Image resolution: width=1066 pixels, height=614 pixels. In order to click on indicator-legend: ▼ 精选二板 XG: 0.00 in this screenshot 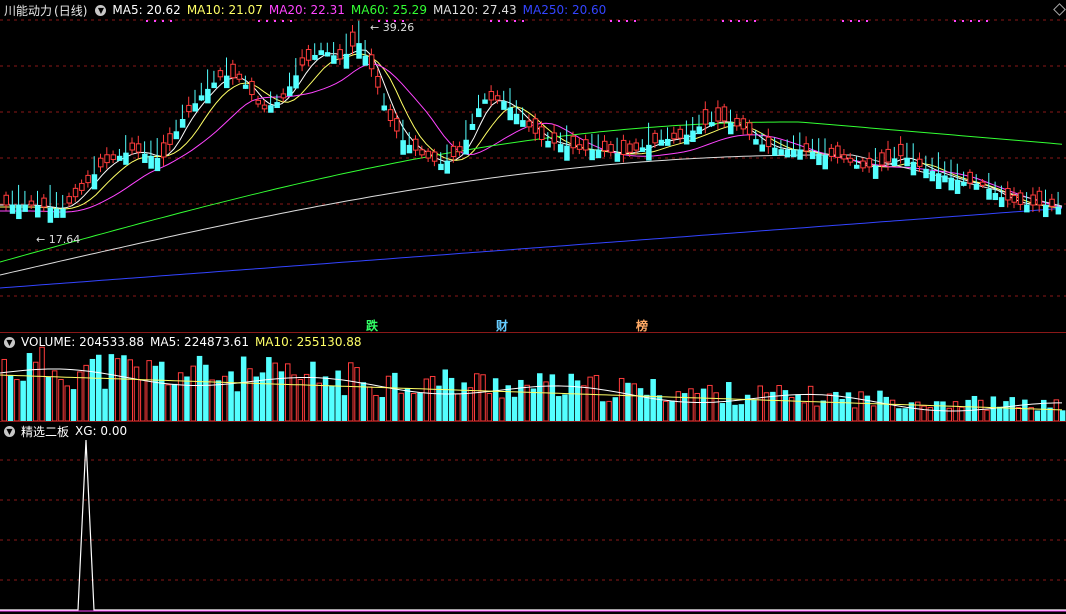, I will do `click(65, 431)`.